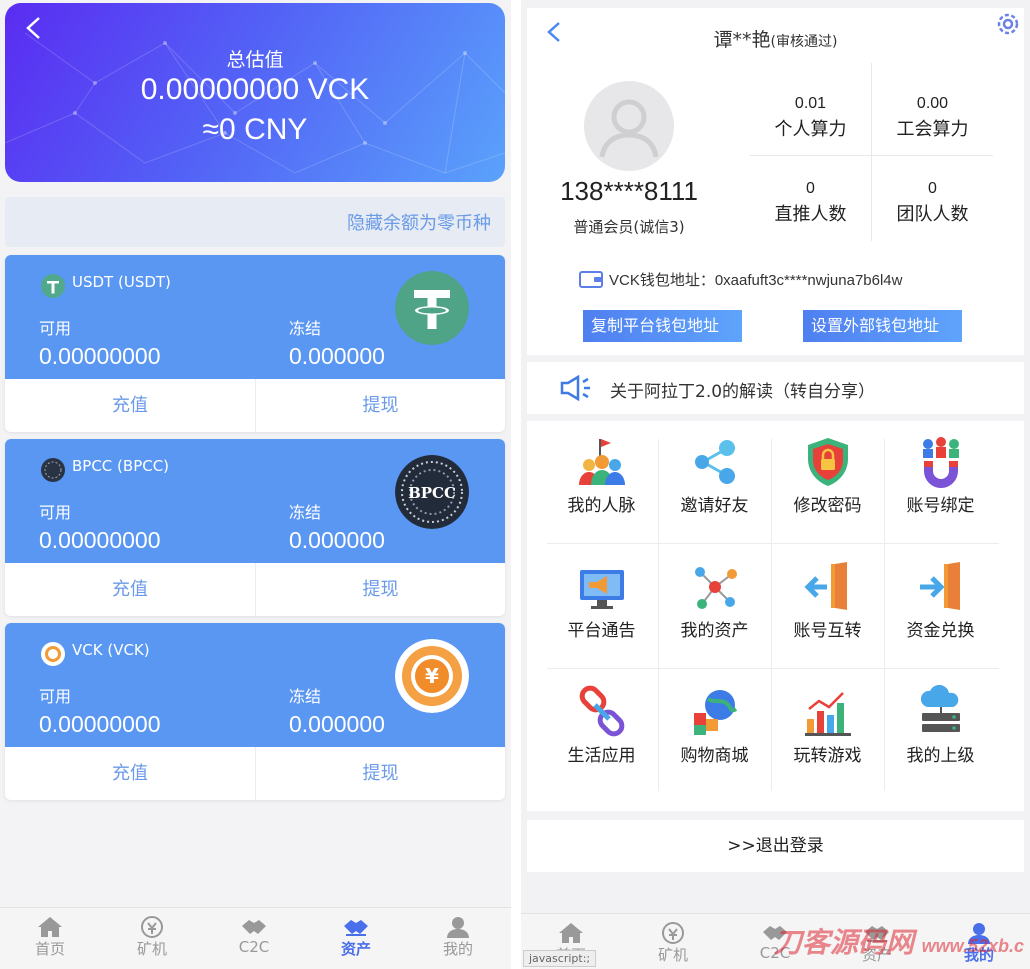 The width and height of the screenshot is (1030, 969). What do you see at coordinates (355, 949) in the screenshot?
I see `tab-label: 资产` at bounding box center [355, 949].